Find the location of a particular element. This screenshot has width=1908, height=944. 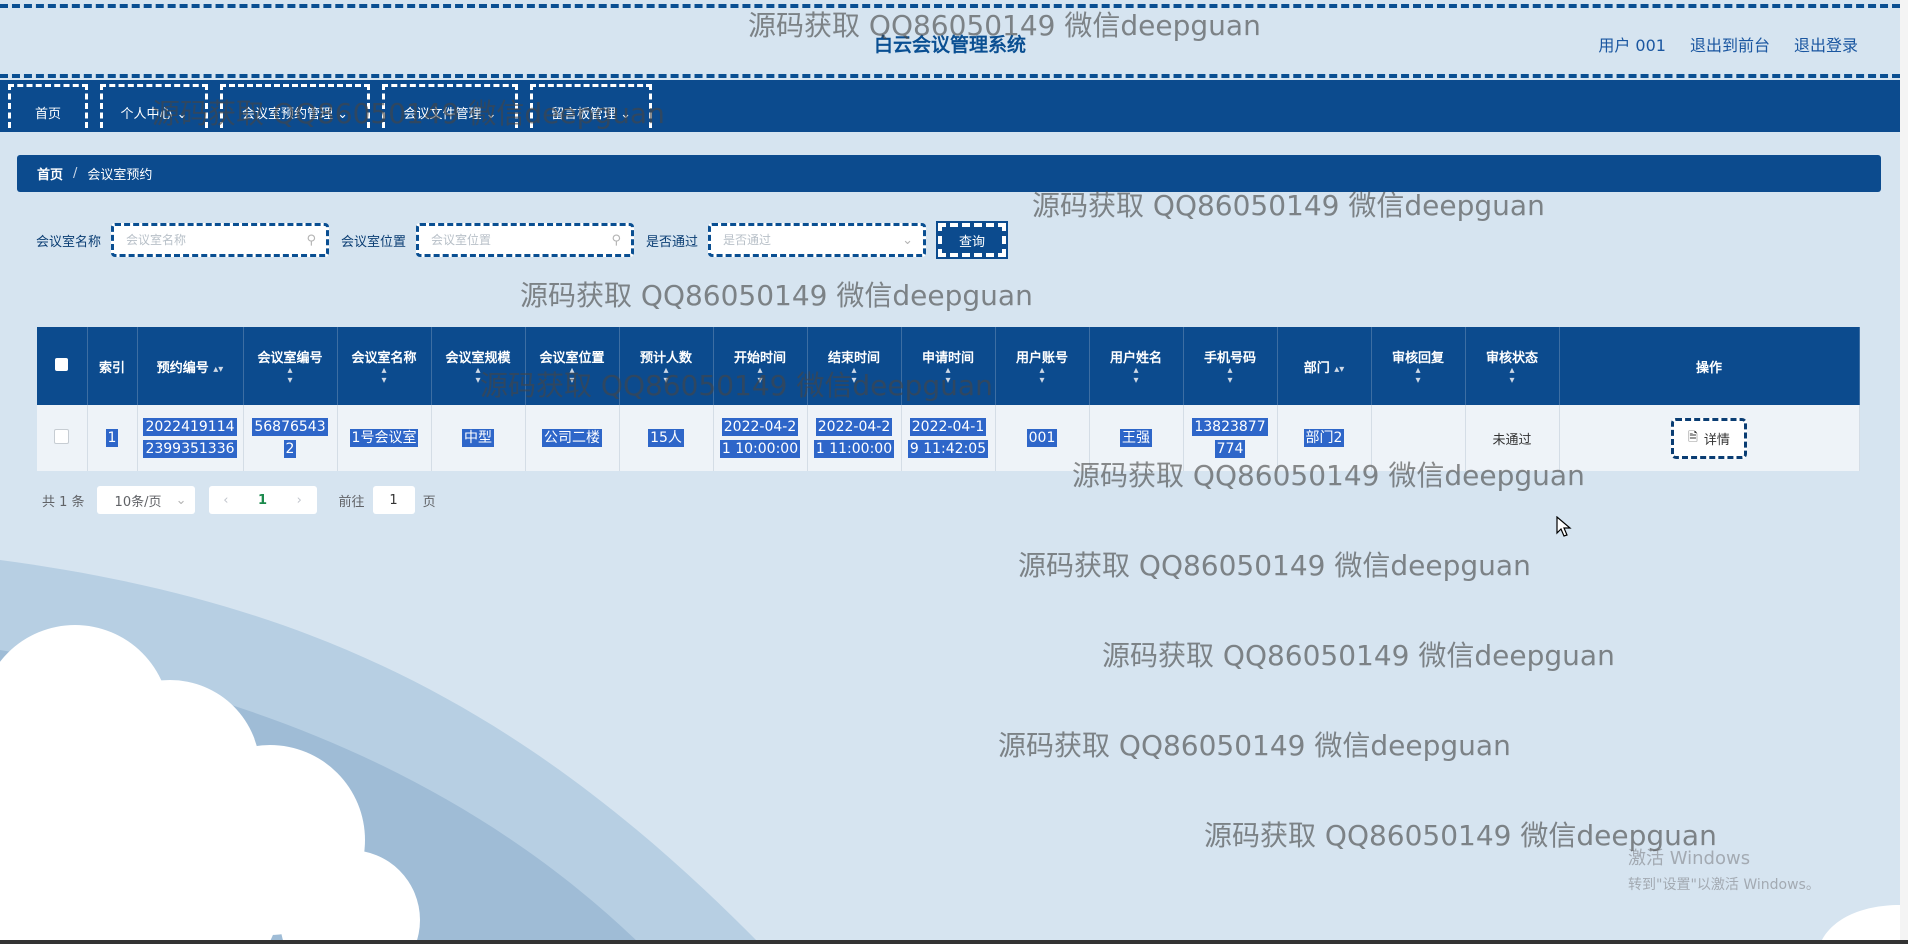

next-page-icon: › is located at coordinates (299, 500).